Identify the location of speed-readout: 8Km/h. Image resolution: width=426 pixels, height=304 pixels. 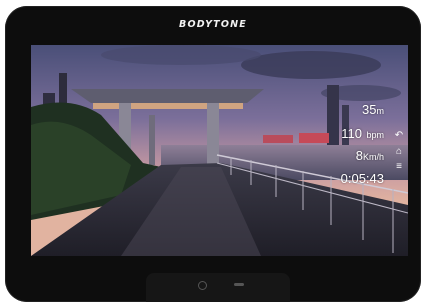
(370, 156).